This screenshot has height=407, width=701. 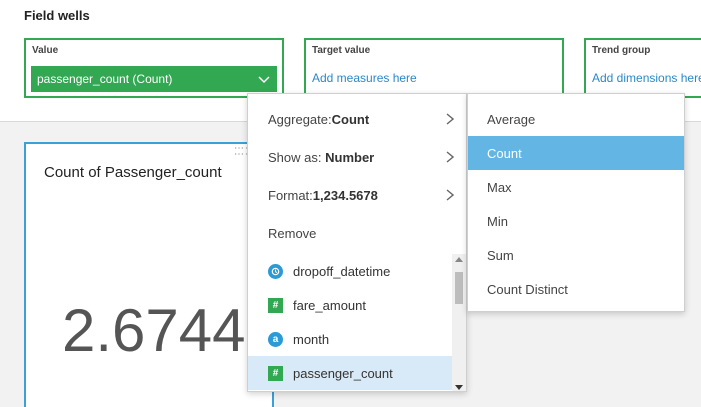 What do you see at coordinates (275, 339) in the screenshot?
I see `string-type-icon: a` at bounding box center [275, 339].